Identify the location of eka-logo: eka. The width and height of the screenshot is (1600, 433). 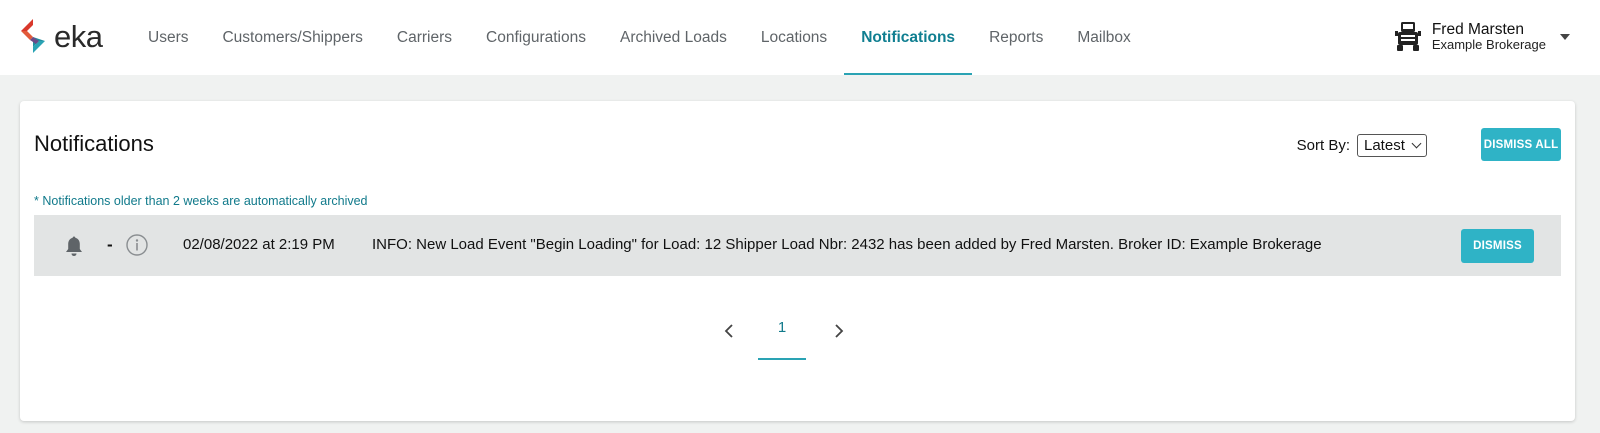
(68, 36).